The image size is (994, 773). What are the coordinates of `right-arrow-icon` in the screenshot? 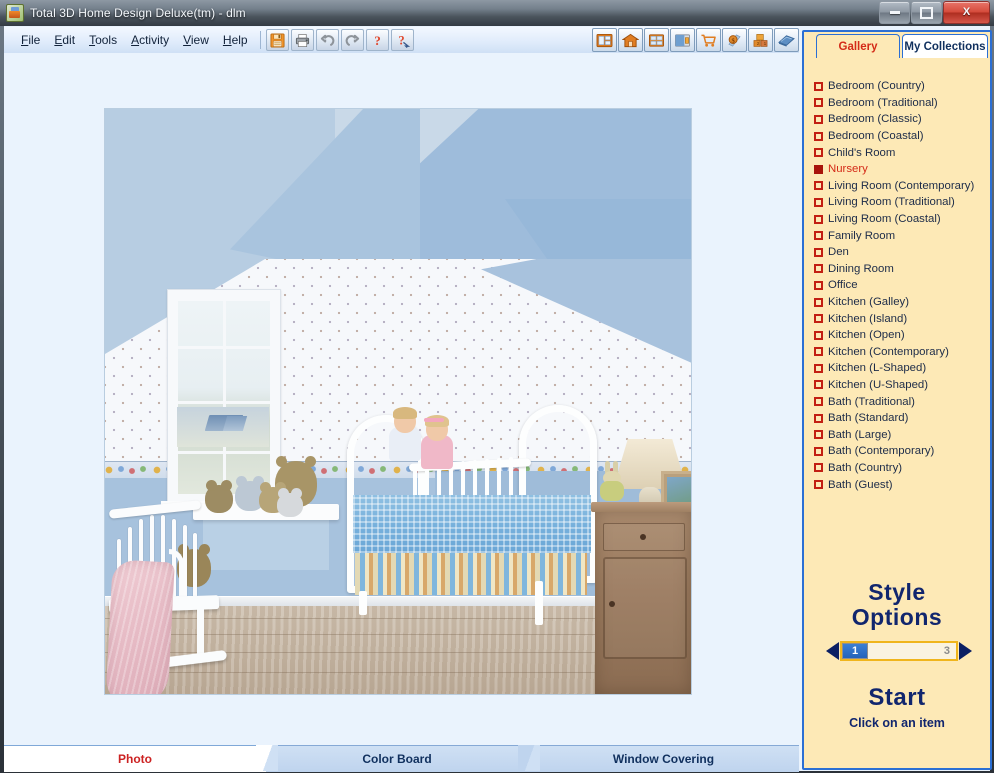 It's located at (965, 651).